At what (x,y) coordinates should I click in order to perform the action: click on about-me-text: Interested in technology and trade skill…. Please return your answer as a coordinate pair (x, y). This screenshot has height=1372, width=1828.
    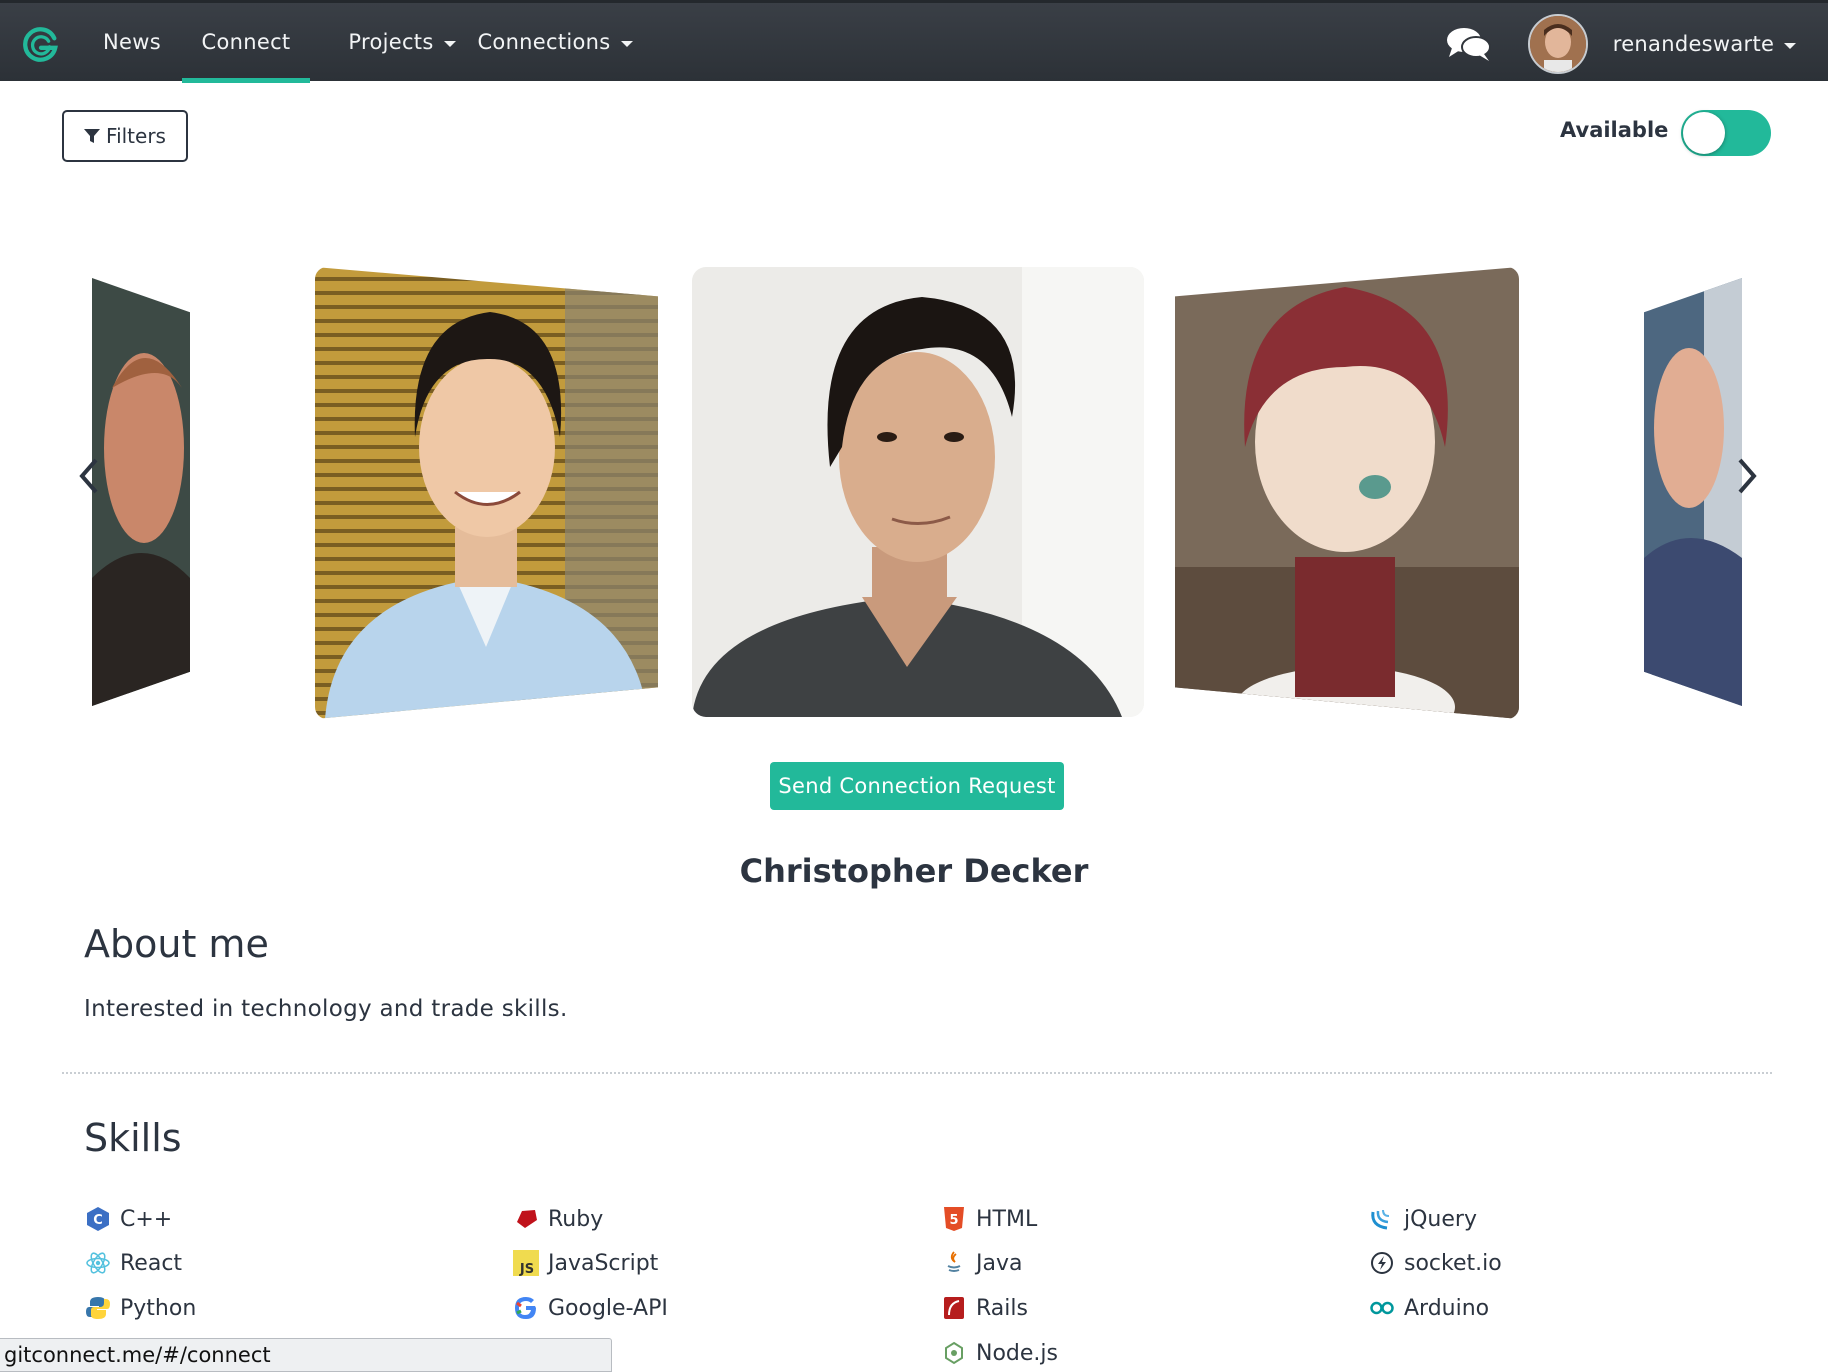
    Looking at the image, I should click on (326, 1009).